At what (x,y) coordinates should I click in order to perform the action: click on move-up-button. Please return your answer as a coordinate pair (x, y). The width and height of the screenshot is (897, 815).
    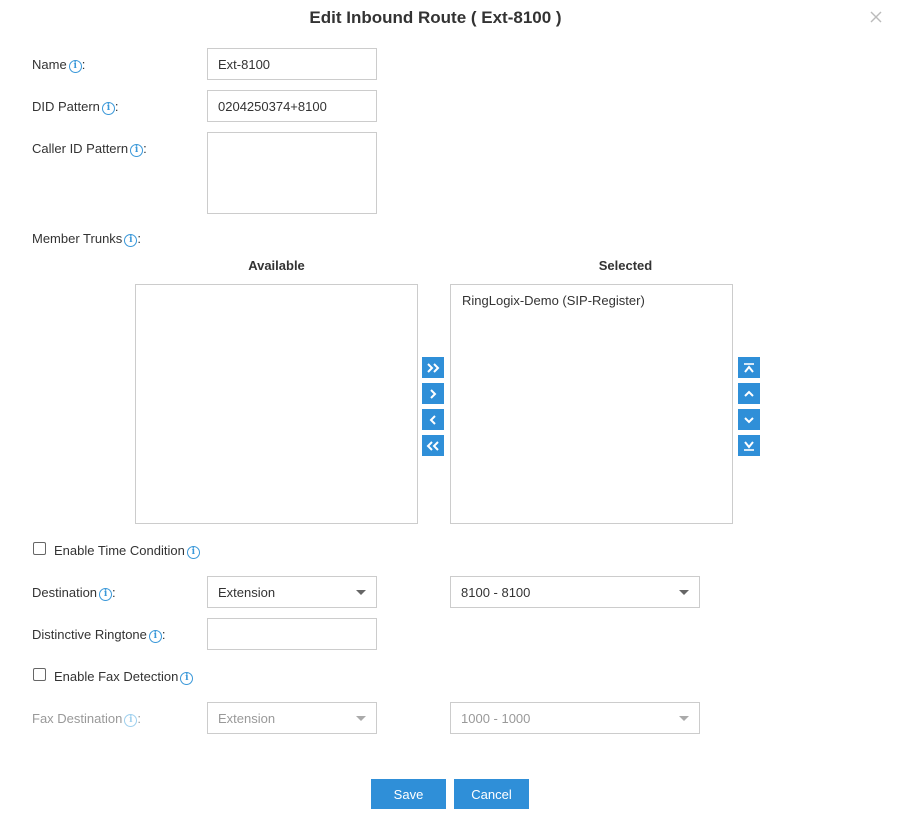
    Looking at the image, I should click on (749, 393).